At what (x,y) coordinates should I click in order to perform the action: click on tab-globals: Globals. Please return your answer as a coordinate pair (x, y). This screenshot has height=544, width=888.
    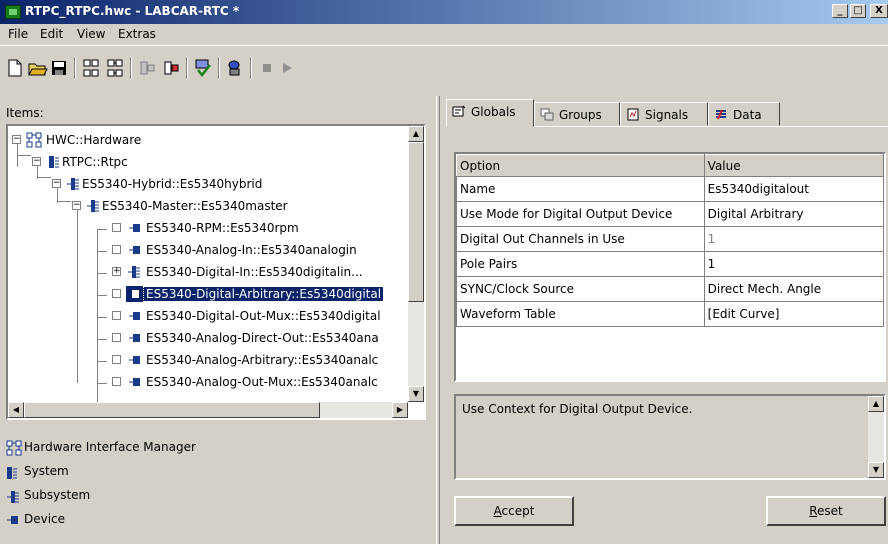
    Looking at the image, I should click on (490, 113).